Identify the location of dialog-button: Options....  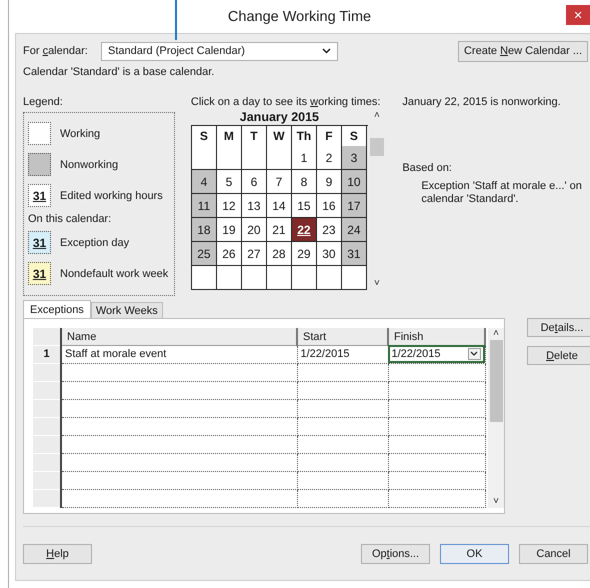
(395, 554).